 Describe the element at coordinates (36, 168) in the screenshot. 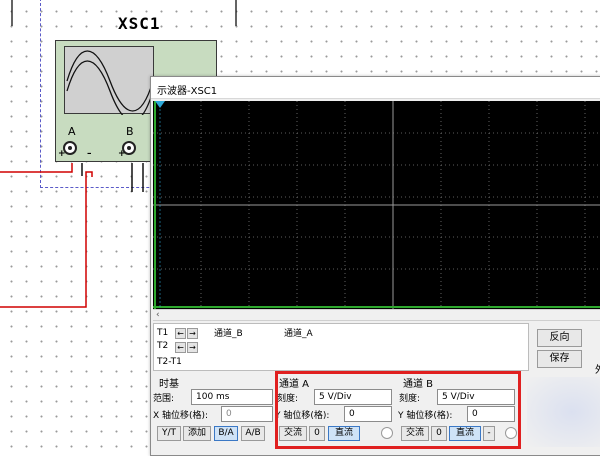

I see `red-wire-top` at that location.